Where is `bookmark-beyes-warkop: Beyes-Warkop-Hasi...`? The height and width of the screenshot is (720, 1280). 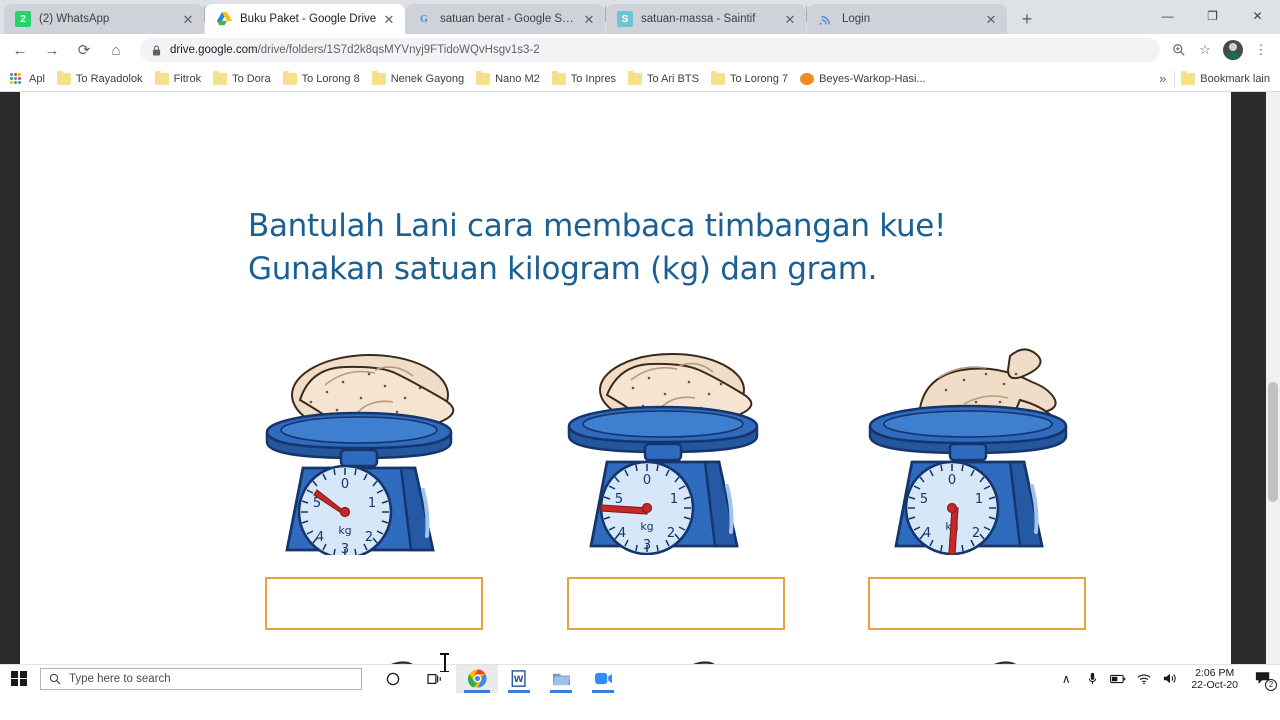
bookmark-beyes-warkop: Beyes-Warkop-Hasi... is located at coordinates (863, 79).